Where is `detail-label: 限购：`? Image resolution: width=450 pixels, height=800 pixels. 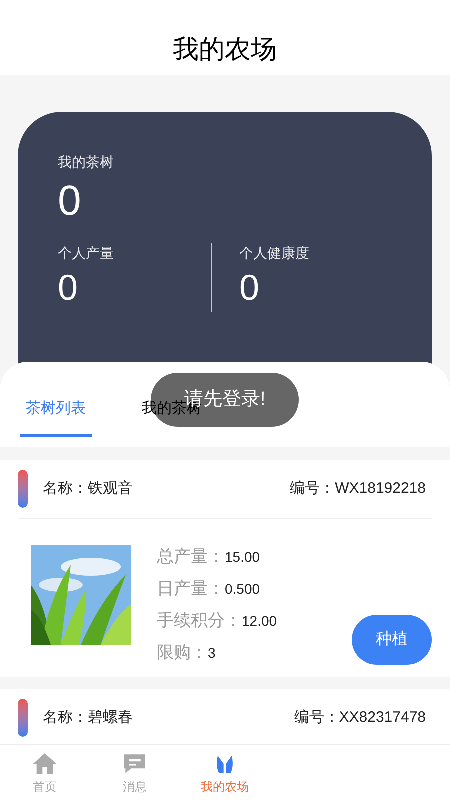 detail-label: 限购： is located at coordinates (182, 653).